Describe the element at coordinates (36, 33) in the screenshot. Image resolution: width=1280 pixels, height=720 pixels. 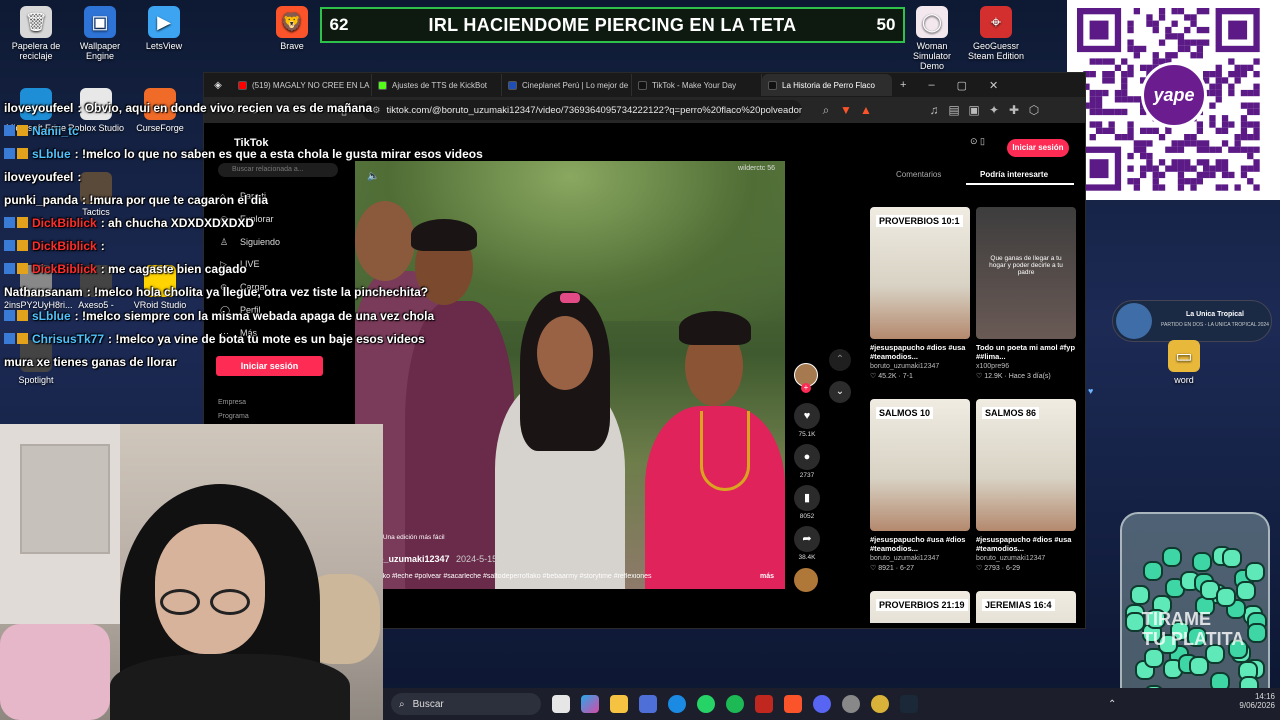
I see `desktop-icon: 🗑 Papelera de reciclaje` at that location.